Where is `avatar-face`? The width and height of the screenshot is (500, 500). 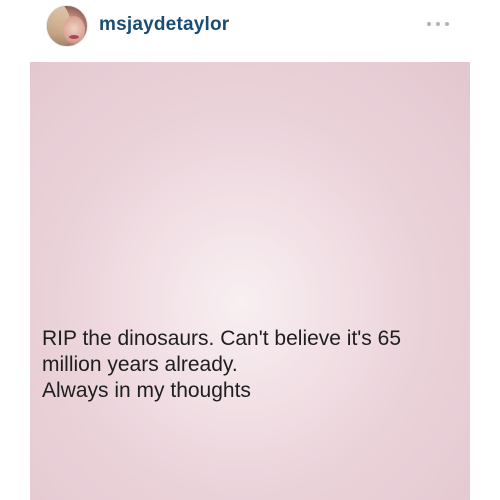
avatar-face is located at coordinates (74, 30).